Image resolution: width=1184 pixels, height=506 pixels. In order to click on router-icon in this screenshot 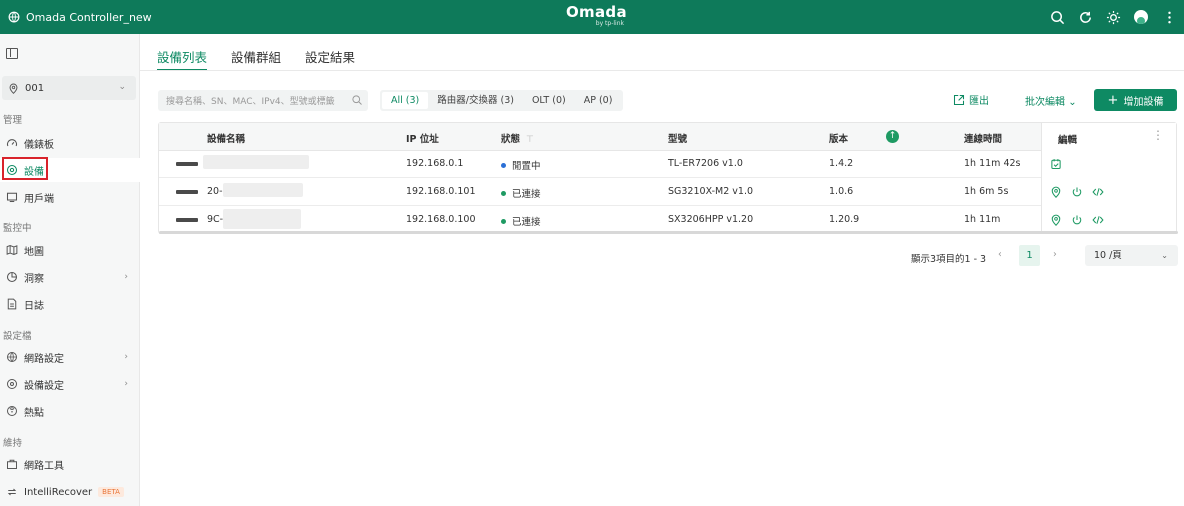, I will do `click(187, 164)`.